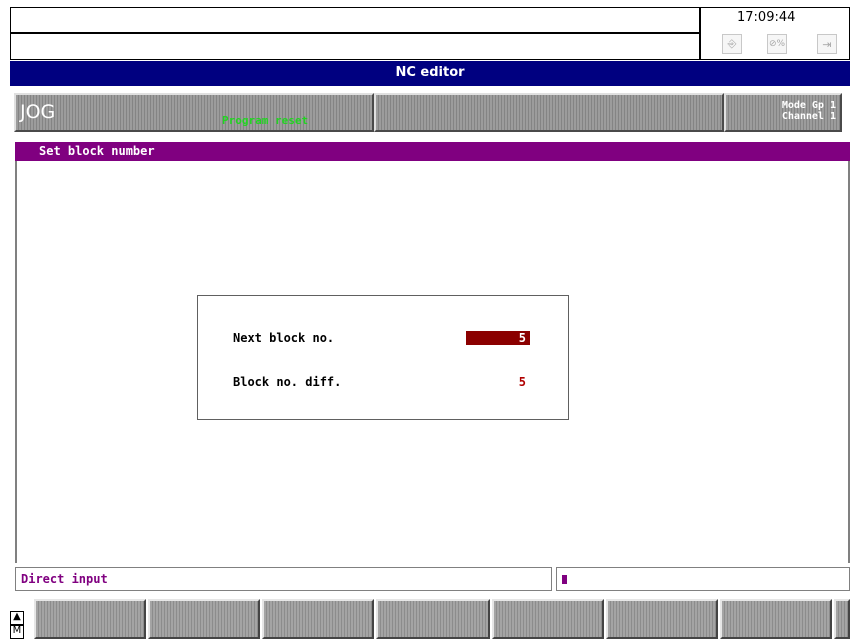 This screenshot has height=639, width=850. I want to click on page-title: NC editor, so click(430, 72).